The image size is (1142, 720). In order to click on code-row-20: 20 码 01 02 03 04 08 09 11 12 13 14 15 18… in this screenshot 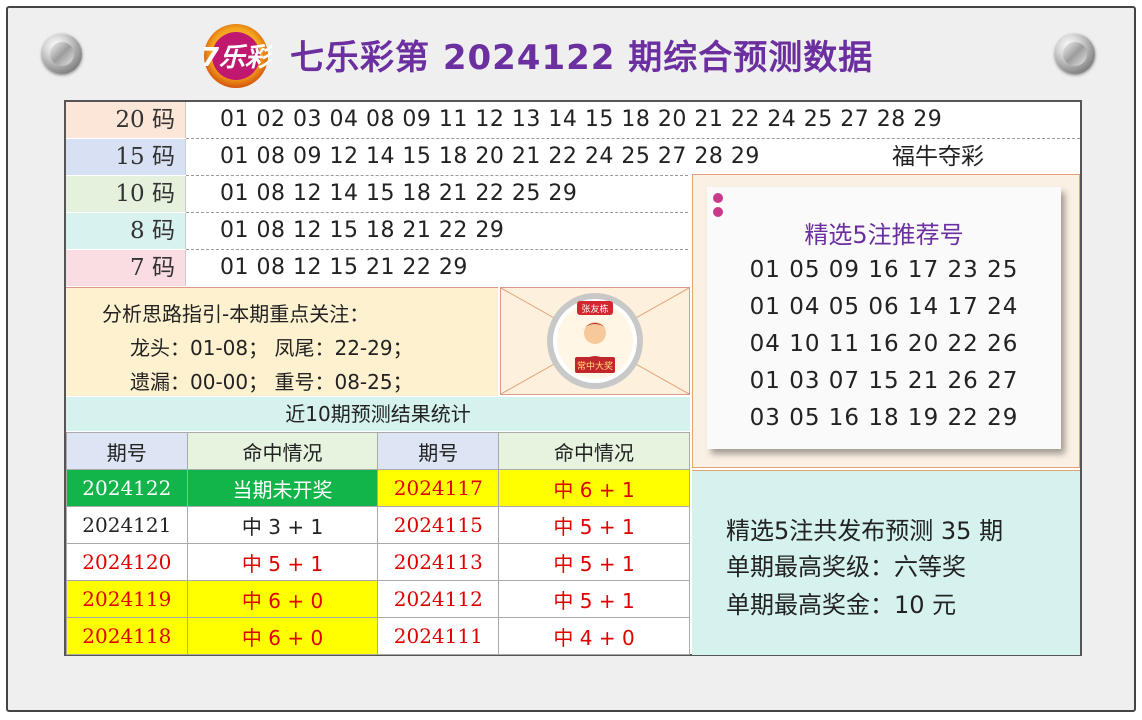, I will do `click(573, 120)`.